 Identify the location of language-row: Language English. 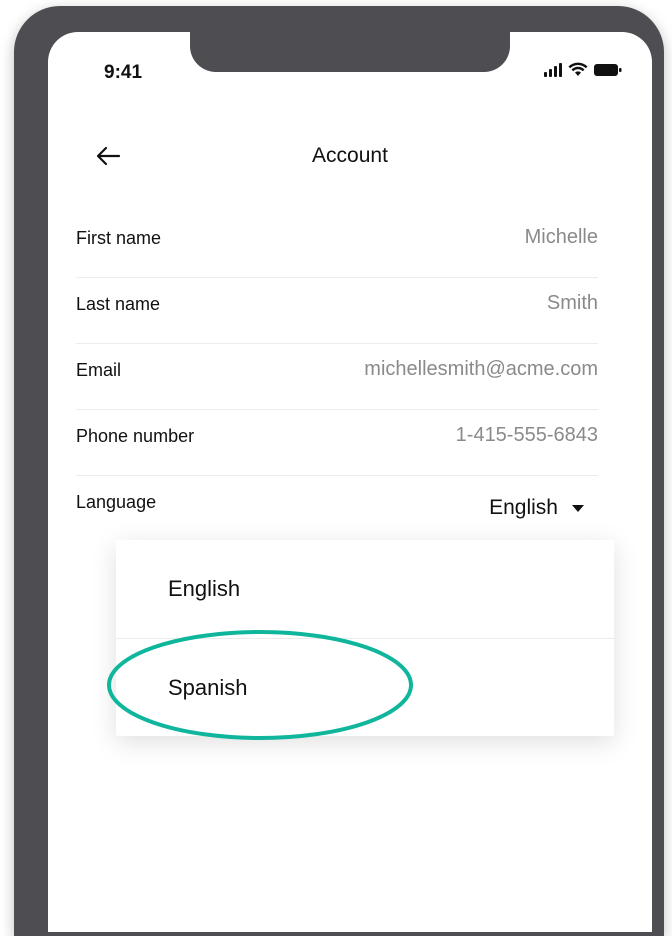
(337, 509).